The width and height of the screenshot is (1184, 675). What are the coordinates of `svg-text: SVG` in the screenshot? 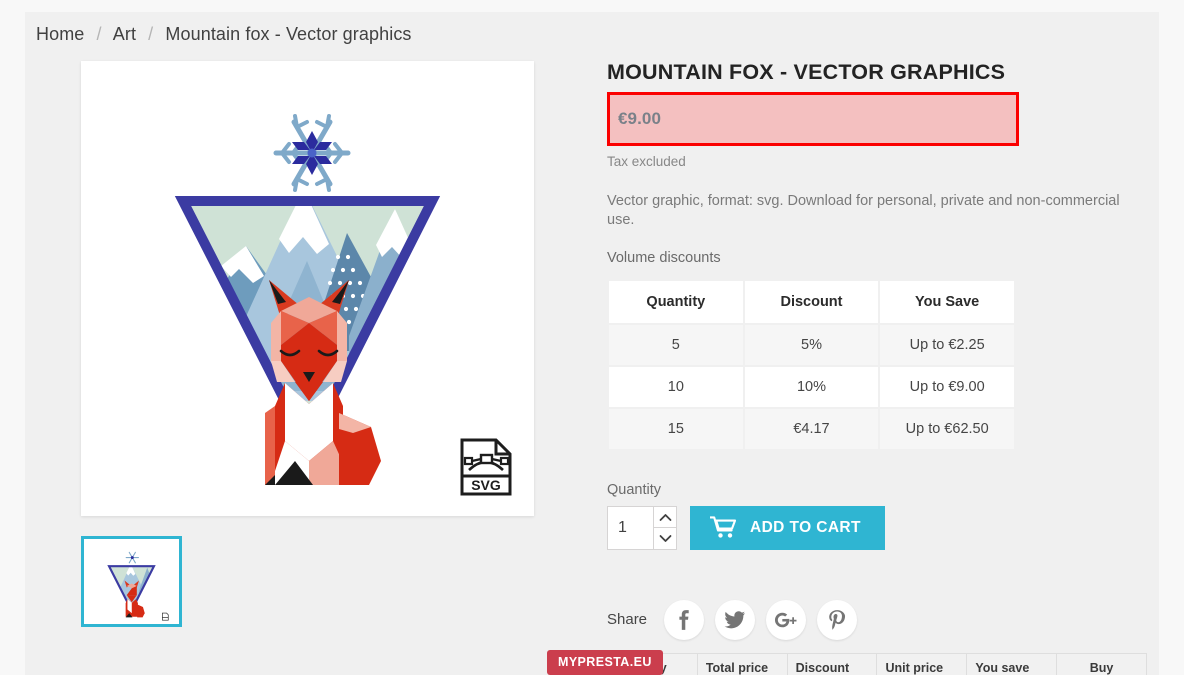 It's located at (486, 485).